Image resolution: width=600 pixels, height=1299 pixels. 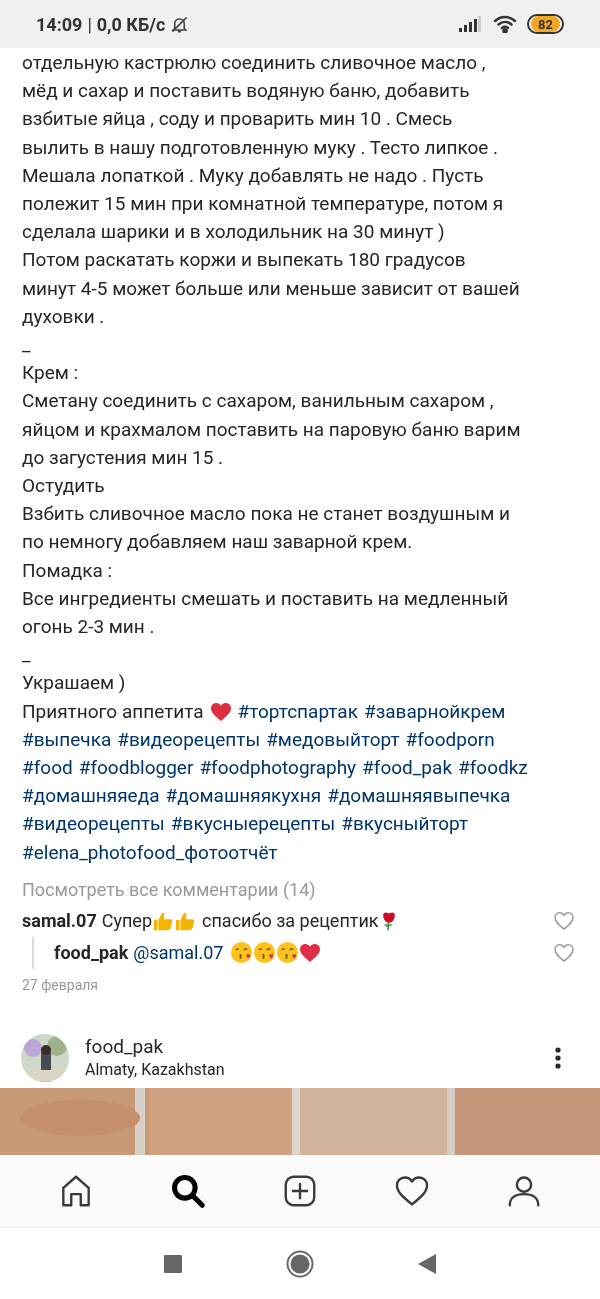 What do you see at coordinates (136, 768) in the screenshot?
I see `hashtag-link: #foodblogger` at bounding box center [136, 768].